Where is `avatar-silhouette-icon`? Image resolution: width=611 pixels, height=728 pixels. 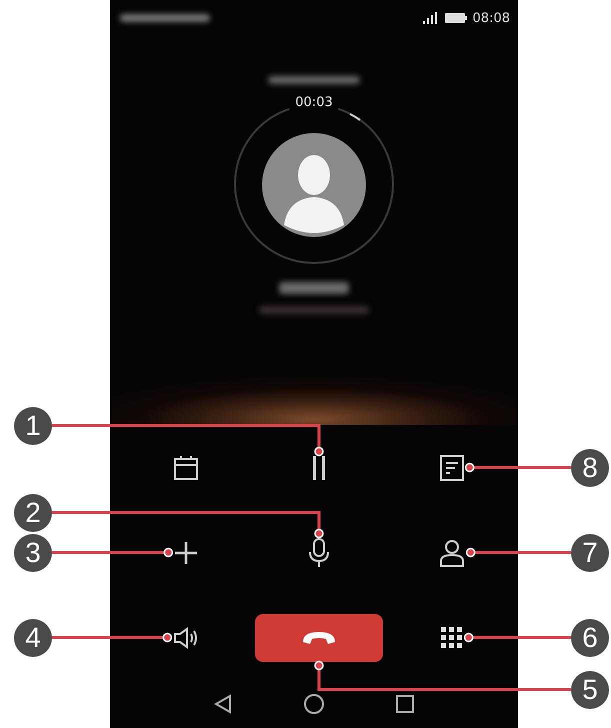
avatar-silhouette-icon is located at coordinates (314, 185).